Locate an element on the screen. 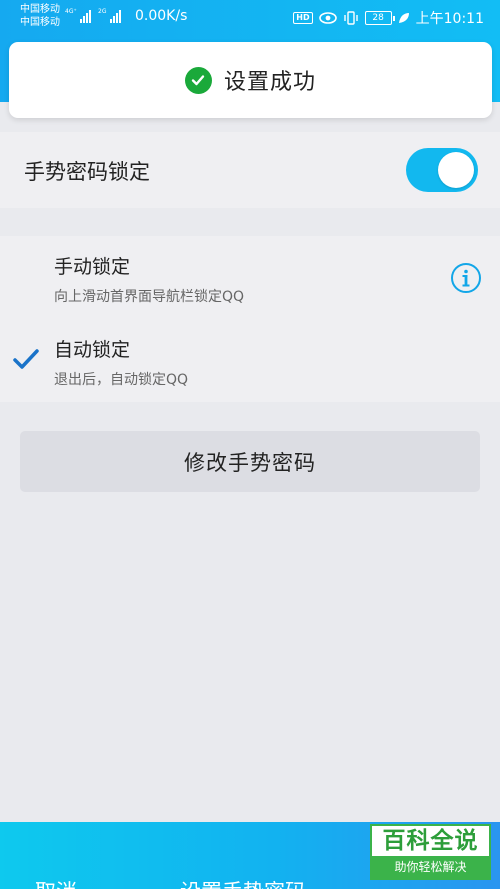 The image size is (500, 889). clock: 上午10:11 is located at coordinates (449, 19).